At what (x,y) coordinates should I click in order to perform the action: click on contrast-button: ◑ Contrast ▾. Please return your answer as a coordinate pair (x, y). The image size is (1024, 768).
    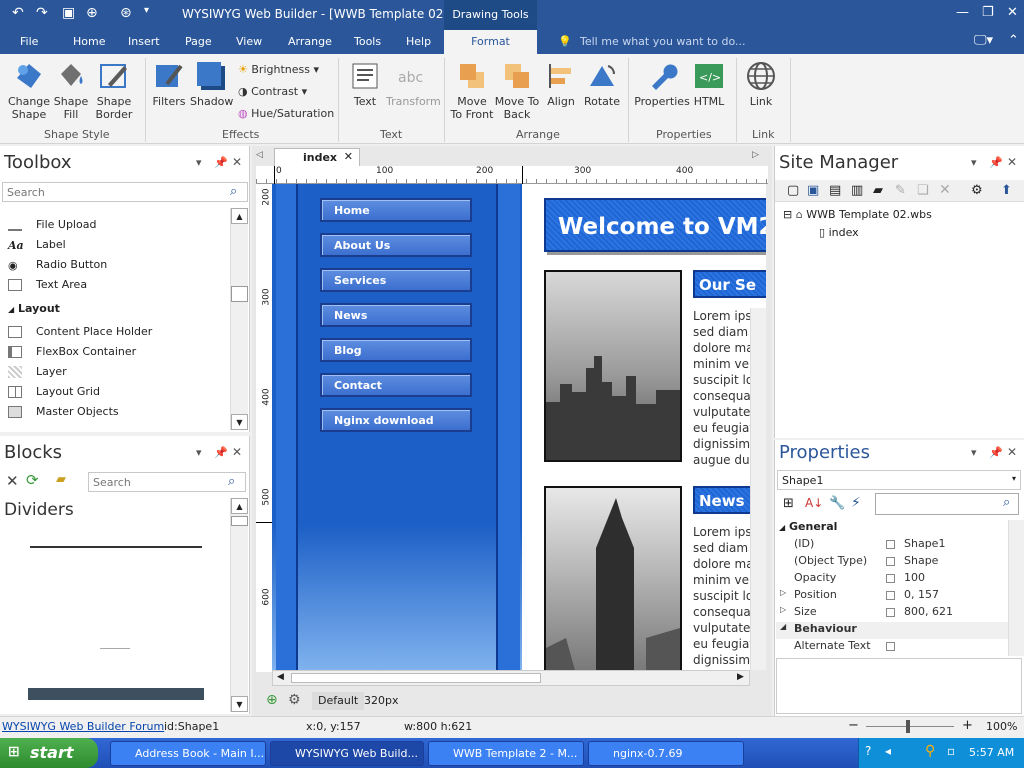
    Looking at the image, I should click on (272, 91).